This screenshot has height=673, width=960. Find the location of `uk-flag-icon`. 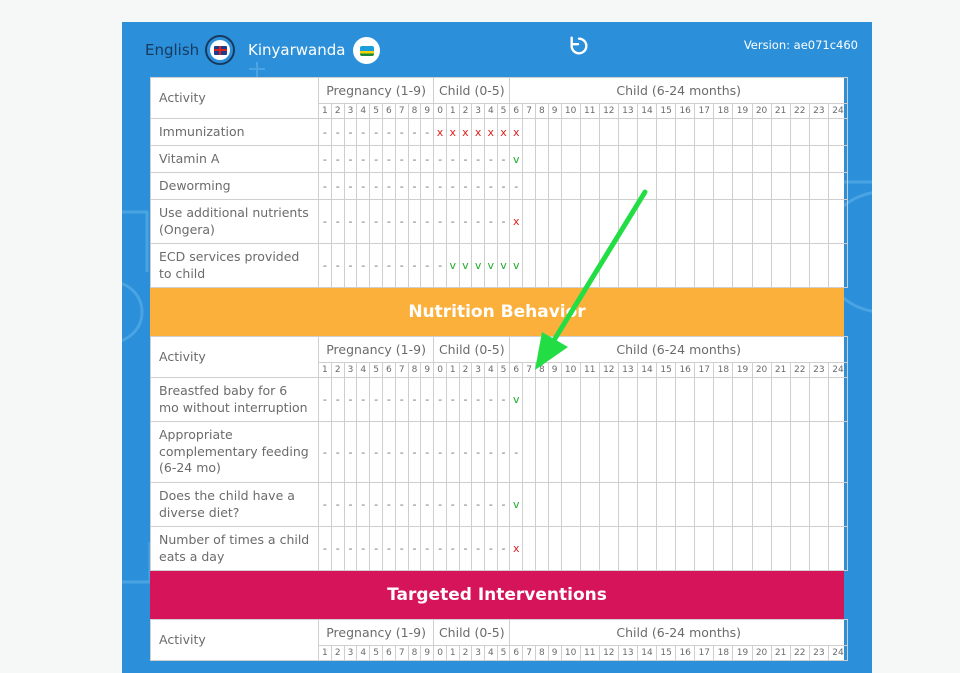

uk-flag-icon is located at coordinates (220, 50).